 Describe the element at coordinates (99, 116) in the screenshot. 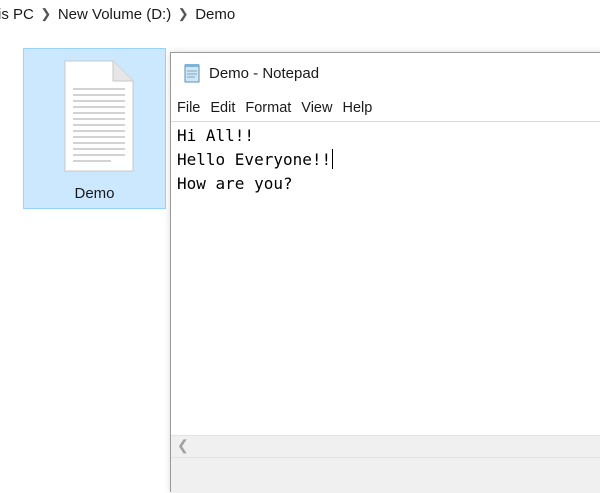

I see `text-document-icon` at that location.